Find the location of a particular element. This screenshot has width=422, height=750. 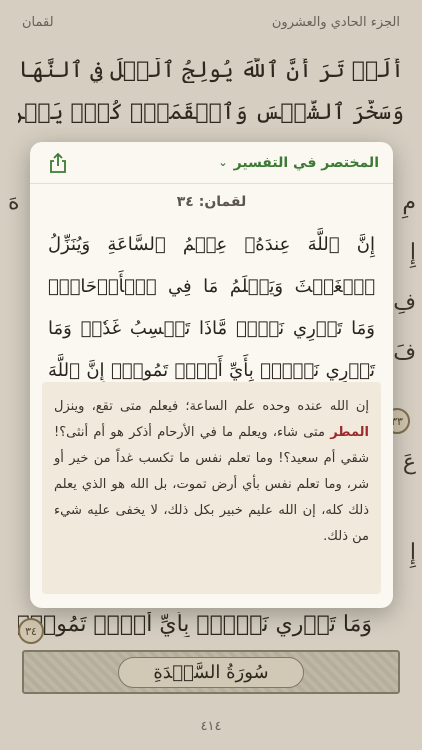

share-button is located at coordinates (58, 163).